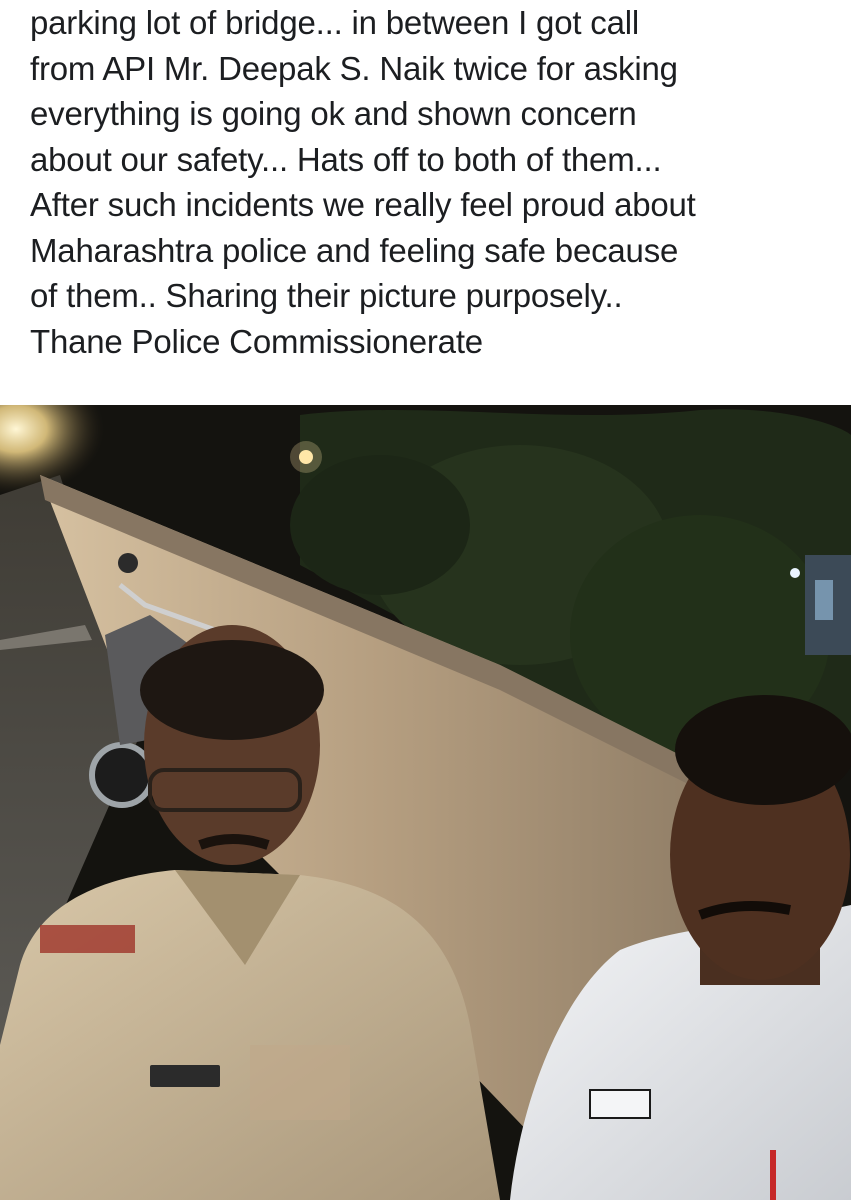 This screenshot has width=851, height=1200. What do you see at coordinates (87, 939) in the screenshot?
I see `shoulder-badge` at bounding box center [87, 939].